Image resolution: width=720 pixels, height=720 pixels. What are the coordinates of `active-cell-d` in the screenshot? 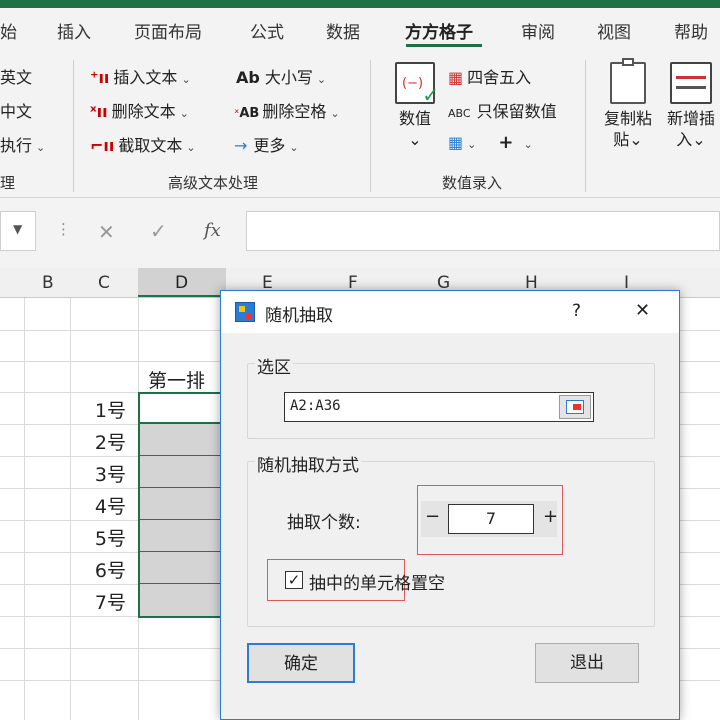 It's located at (182, 408).